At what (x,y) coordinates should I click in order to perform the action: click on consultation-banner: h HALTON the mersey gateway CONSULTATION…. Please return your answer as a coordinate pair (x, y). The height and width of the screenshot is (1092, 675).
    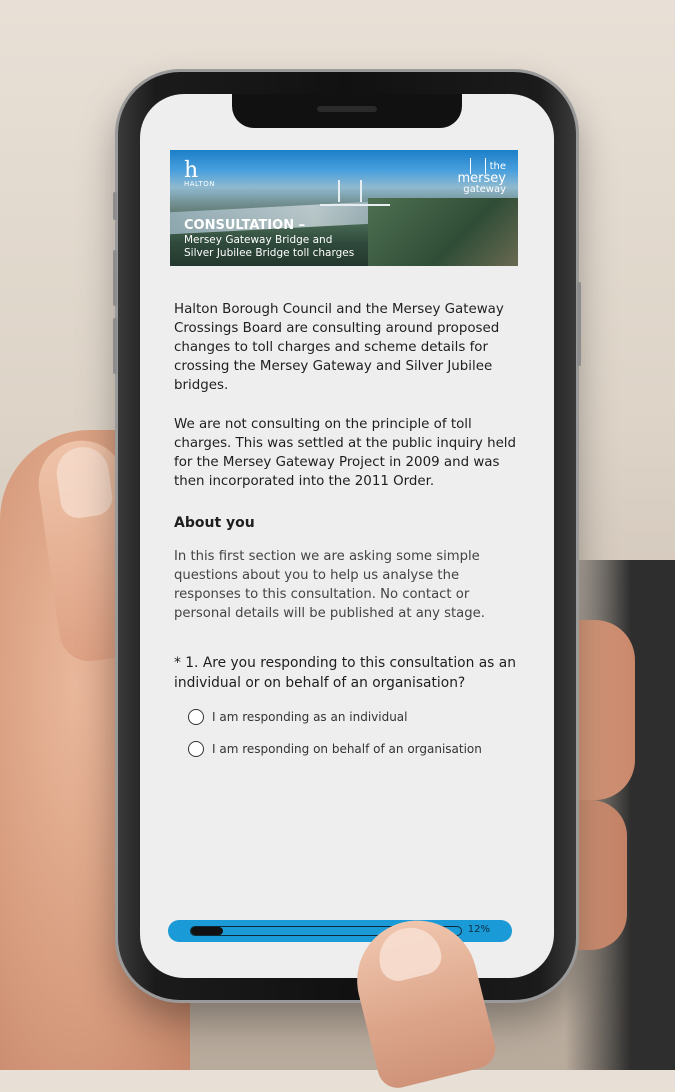
    Looking at the image, I should click on (344, 208).